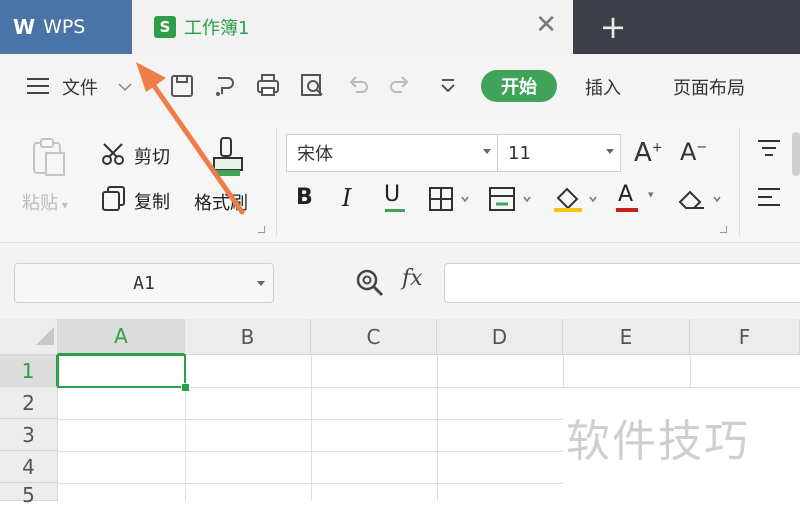  Describe the element at coordinates (315, 154) in the screenshot. I see `font-name-value: 宋体` at that location.